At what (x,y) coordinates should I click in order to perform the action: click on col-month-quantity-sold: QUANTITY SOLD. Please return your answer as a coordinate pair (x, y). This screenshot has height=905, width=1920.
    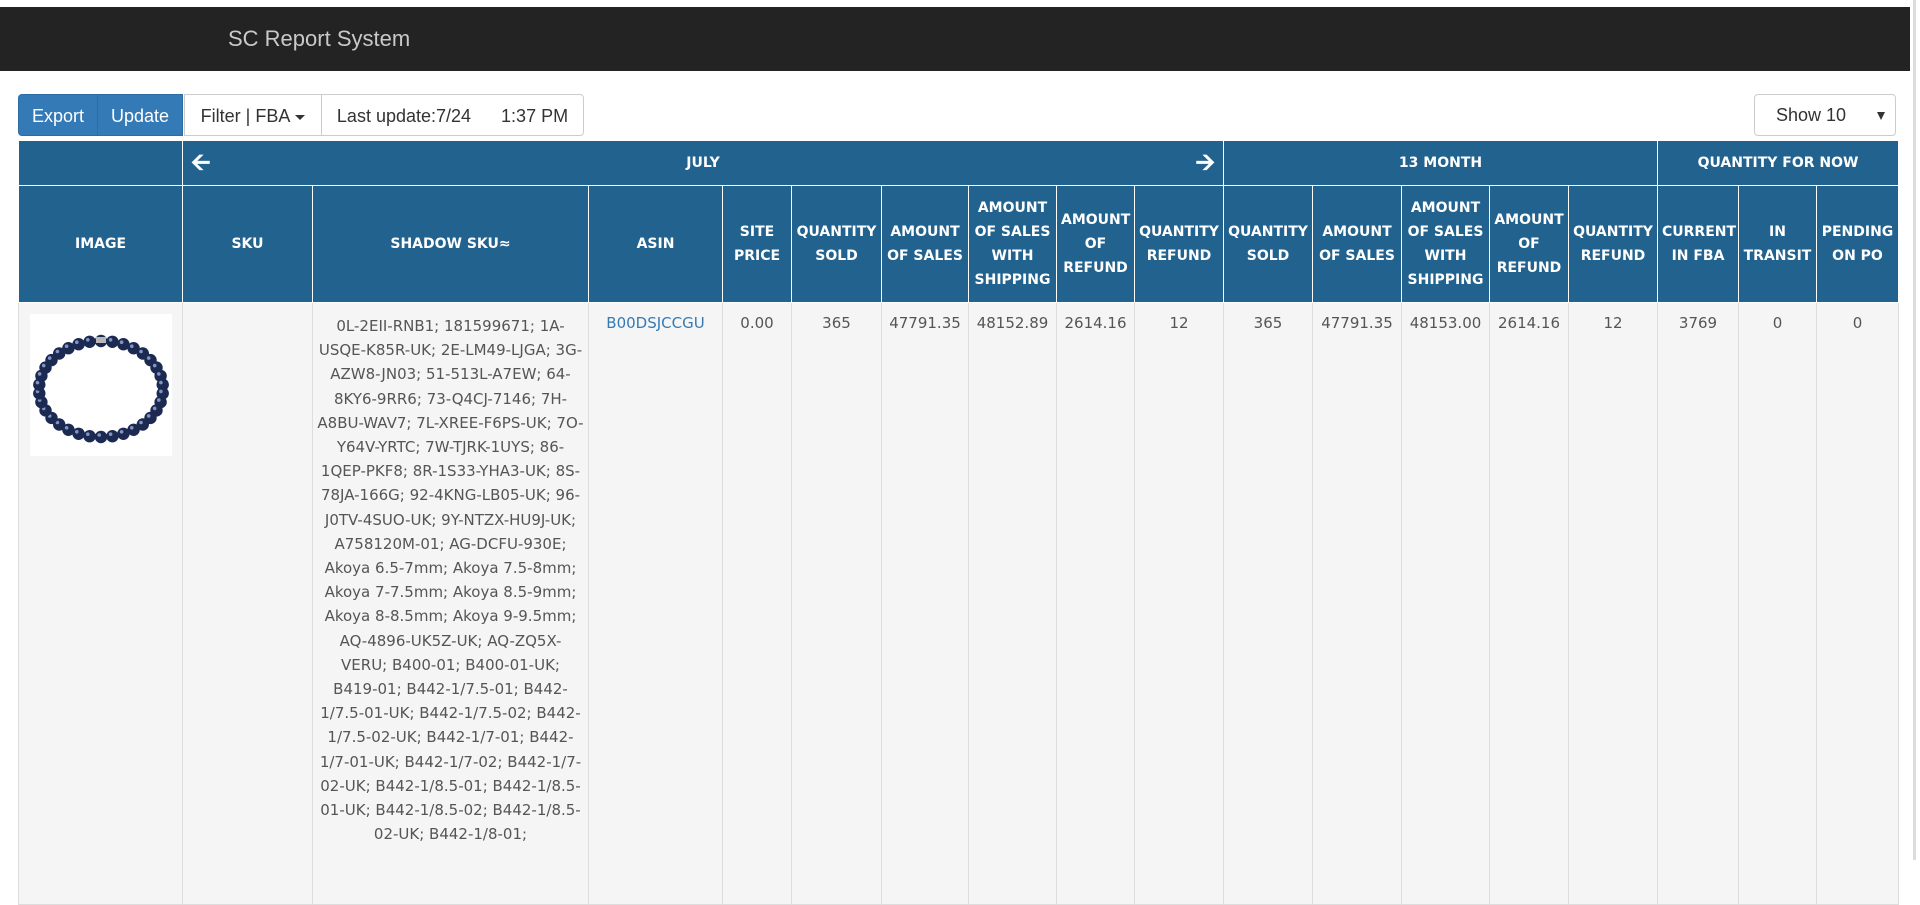
    Looking at the image, I should click on (836, 244).